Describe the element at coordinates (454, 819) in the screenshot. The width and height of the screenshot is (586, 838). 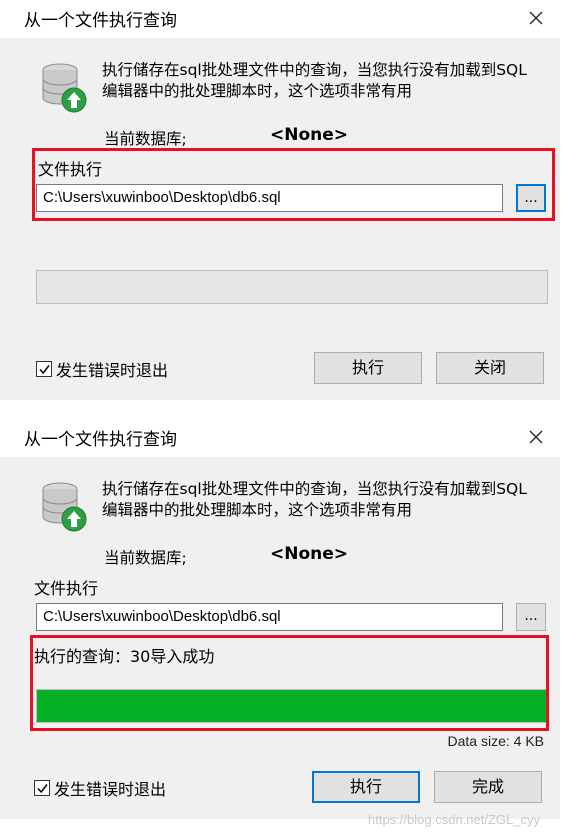
I see `watermark-text: https://blog.csdn.net/ZGL_cyy` at that location.